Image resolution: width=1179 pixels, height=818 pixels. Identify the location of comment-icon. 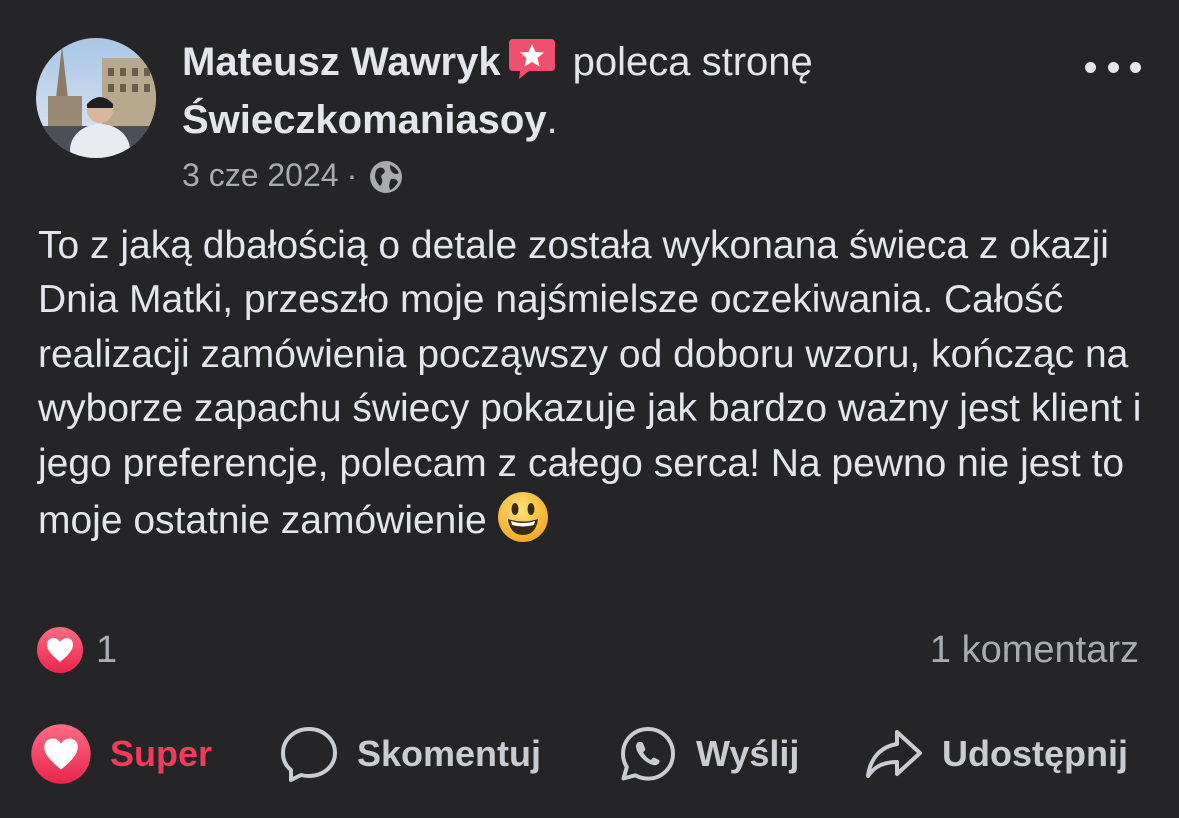
(309, 754).